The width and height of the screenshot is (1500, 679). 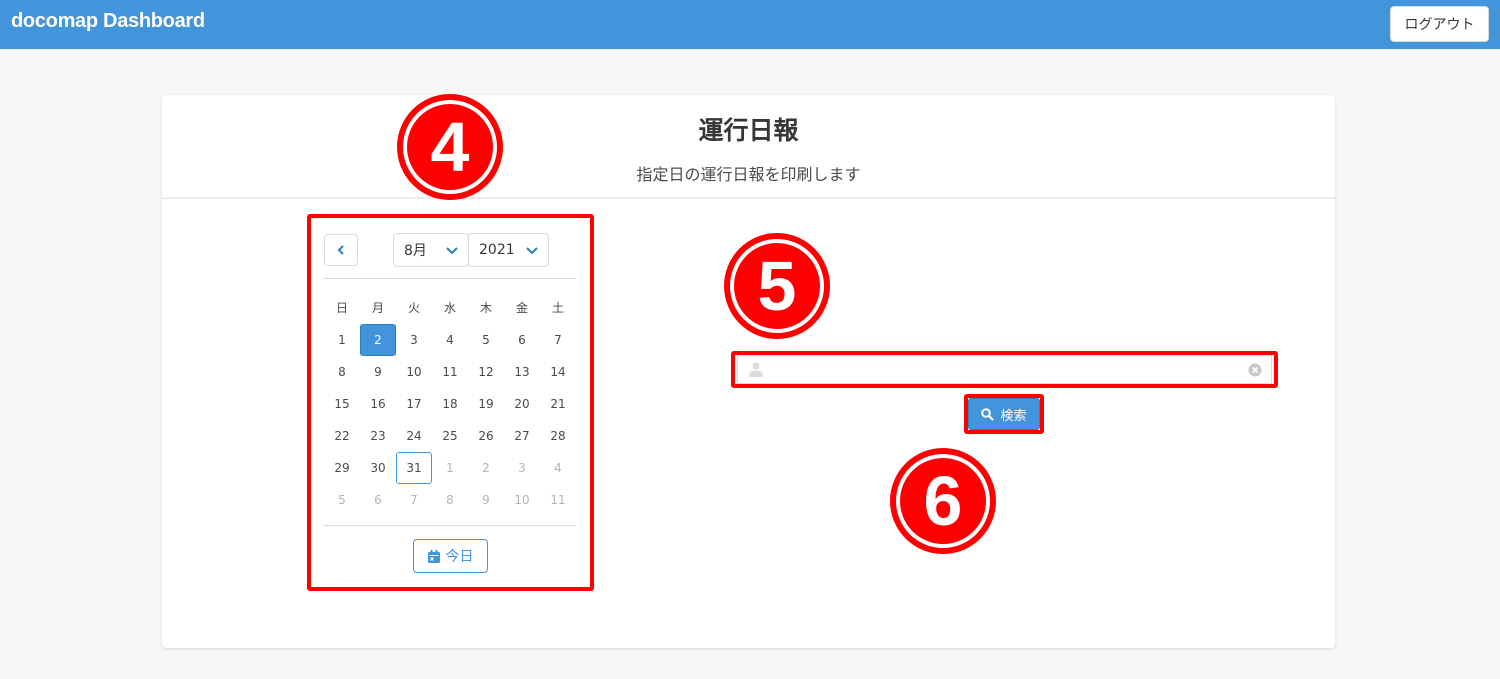 What do you see at coordinates (1004, 369) in the screenshot?
I see `search-input-highlight-box` at bounding box center [1004, 369].